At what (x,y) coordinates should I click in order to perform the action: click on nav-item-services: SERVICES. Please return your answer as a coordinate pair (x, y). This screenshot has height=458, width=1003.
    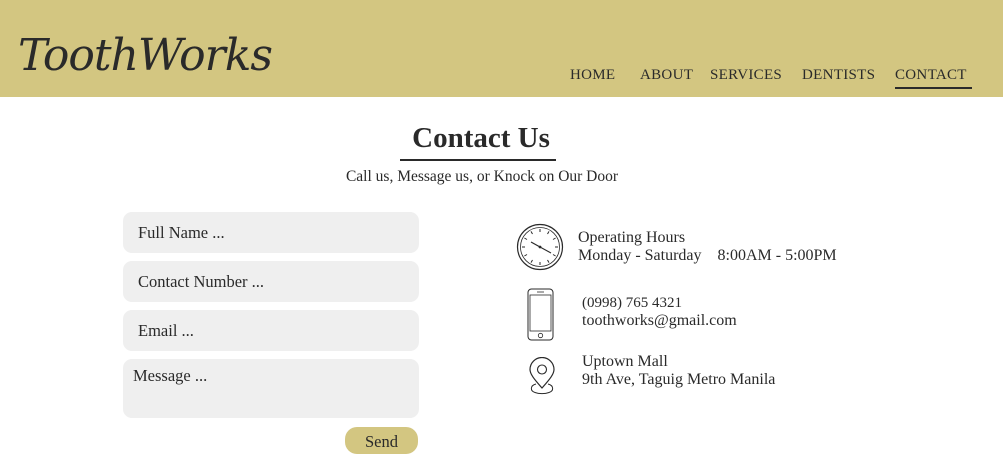
    Looking at the image, I should click on (746, 75).